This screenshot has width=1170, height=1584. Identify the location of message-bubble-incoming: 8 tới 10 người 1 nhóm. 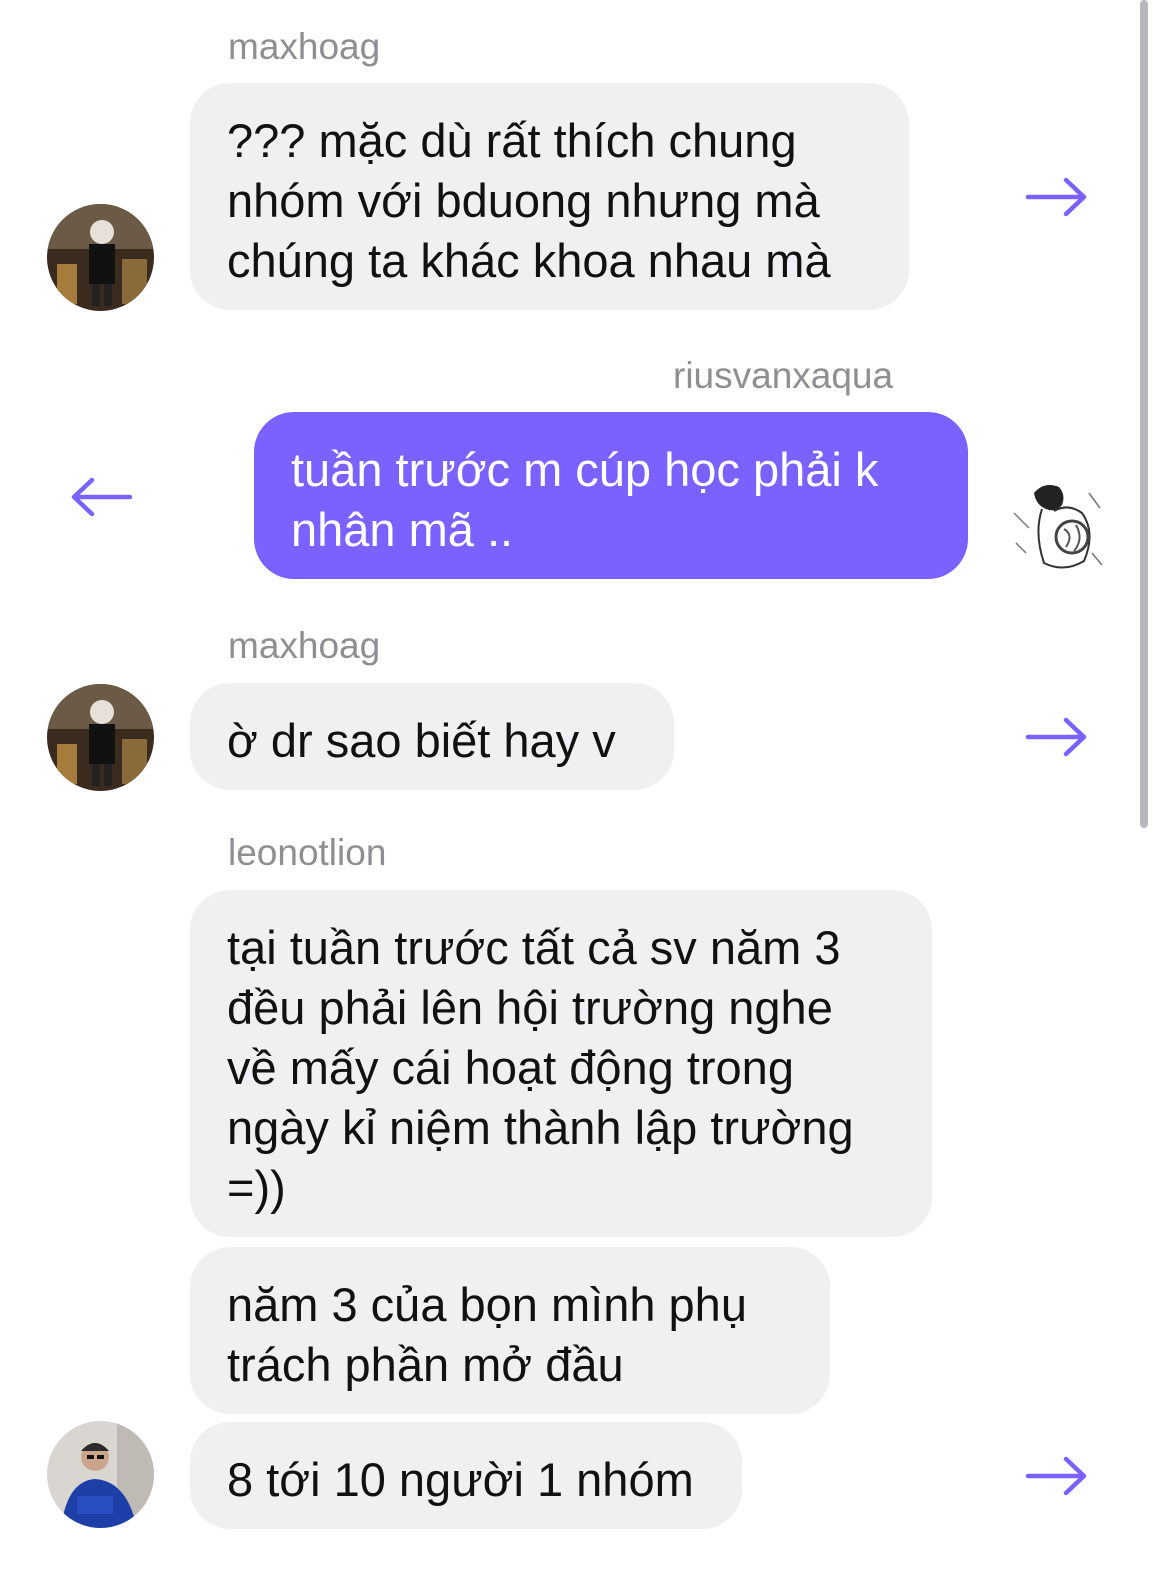
(466, 1475).